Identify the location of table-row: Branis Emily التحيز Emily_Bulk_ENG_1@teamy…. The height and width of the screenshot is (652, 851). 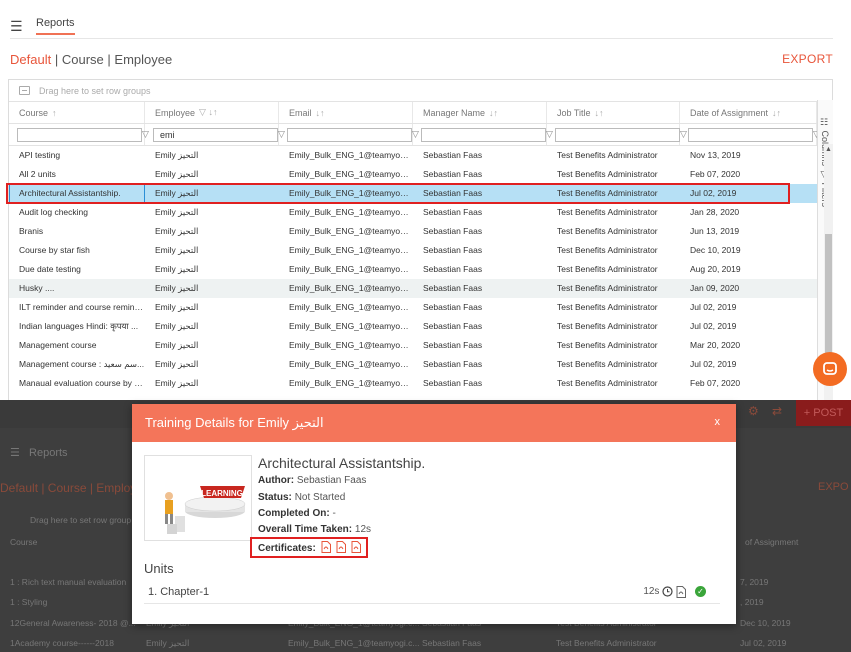
(413, 231).